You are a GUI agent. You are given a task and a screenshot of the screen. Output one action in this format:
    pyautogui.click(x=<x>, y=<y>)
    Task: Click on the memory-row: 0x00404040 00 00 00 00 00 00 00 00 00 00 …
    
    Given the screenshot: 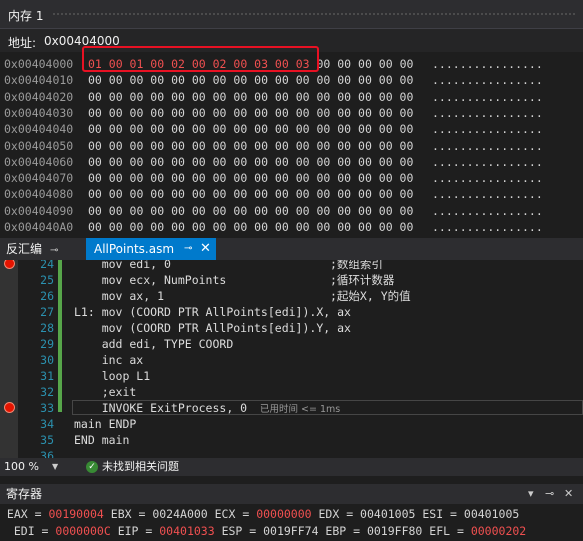 What is the action you would take?
    pyautogui.click(x=291, y=129)
    